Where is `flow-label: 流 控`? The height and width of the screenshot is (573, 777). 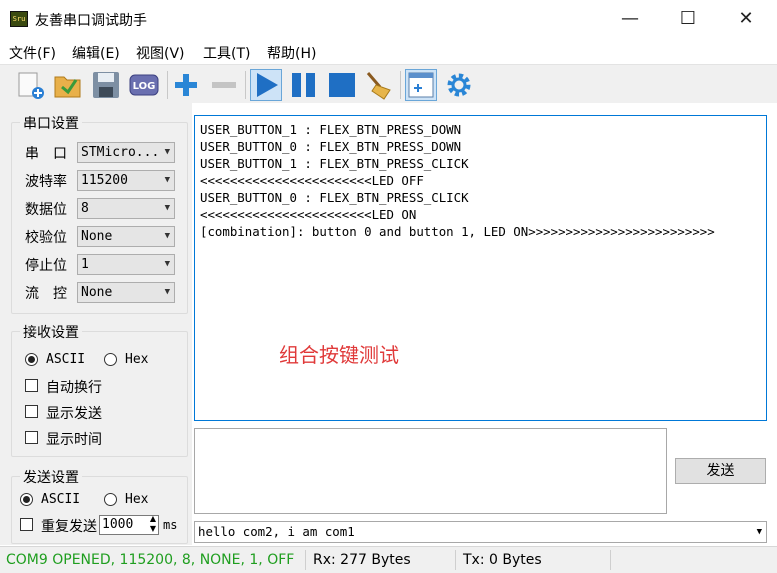
flow-label: 流 控 is located at coordinates (46, 294).